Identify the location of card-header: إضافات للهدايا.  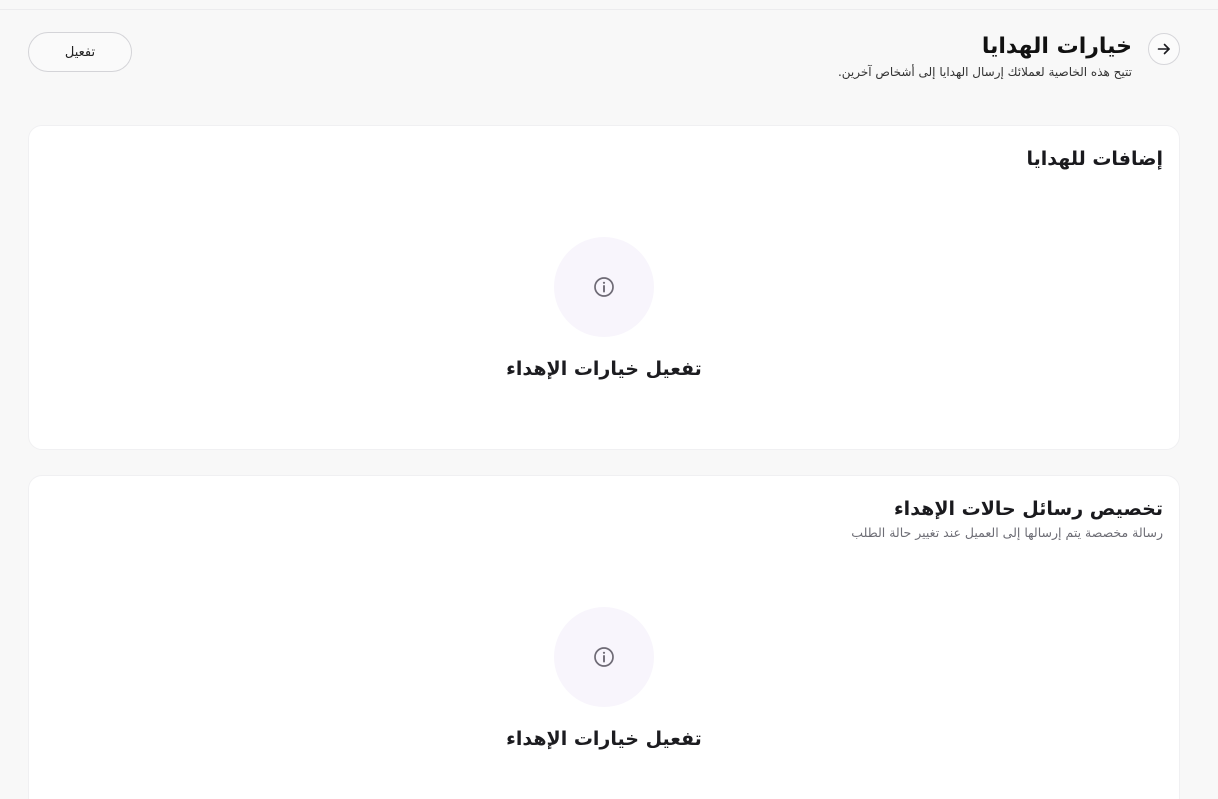
(1095, 159).